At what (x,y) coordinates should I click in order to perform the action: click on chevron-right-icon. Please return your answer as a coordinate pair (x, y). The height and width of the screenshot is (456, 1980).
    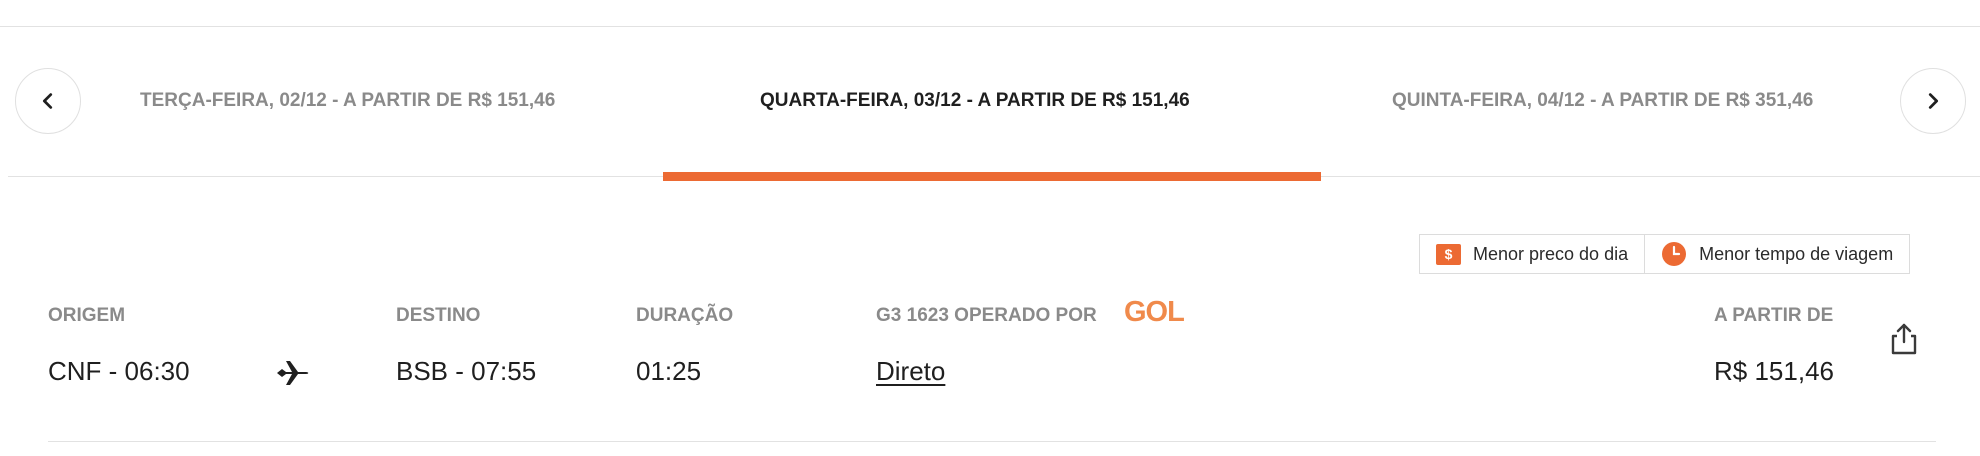
    Looking at the image, I should click on (1933, 101).